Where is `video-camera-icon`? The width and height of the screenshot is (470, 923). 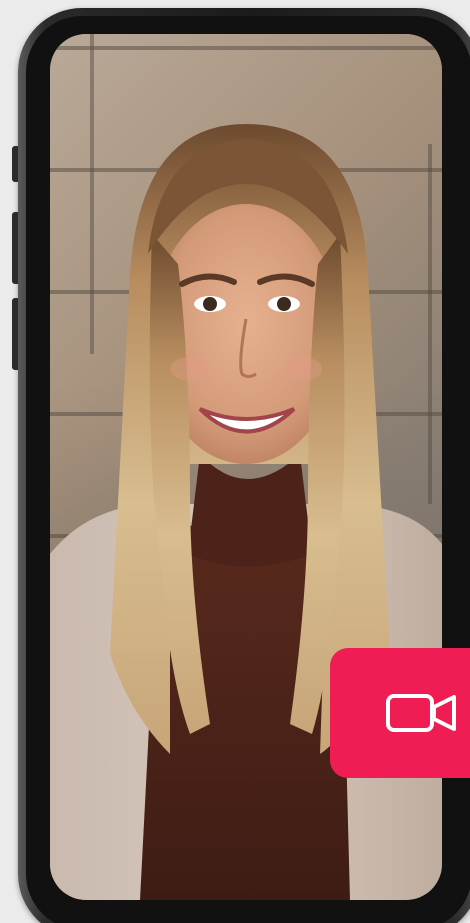 video-camera-icon is located at coordinates (421, 713).